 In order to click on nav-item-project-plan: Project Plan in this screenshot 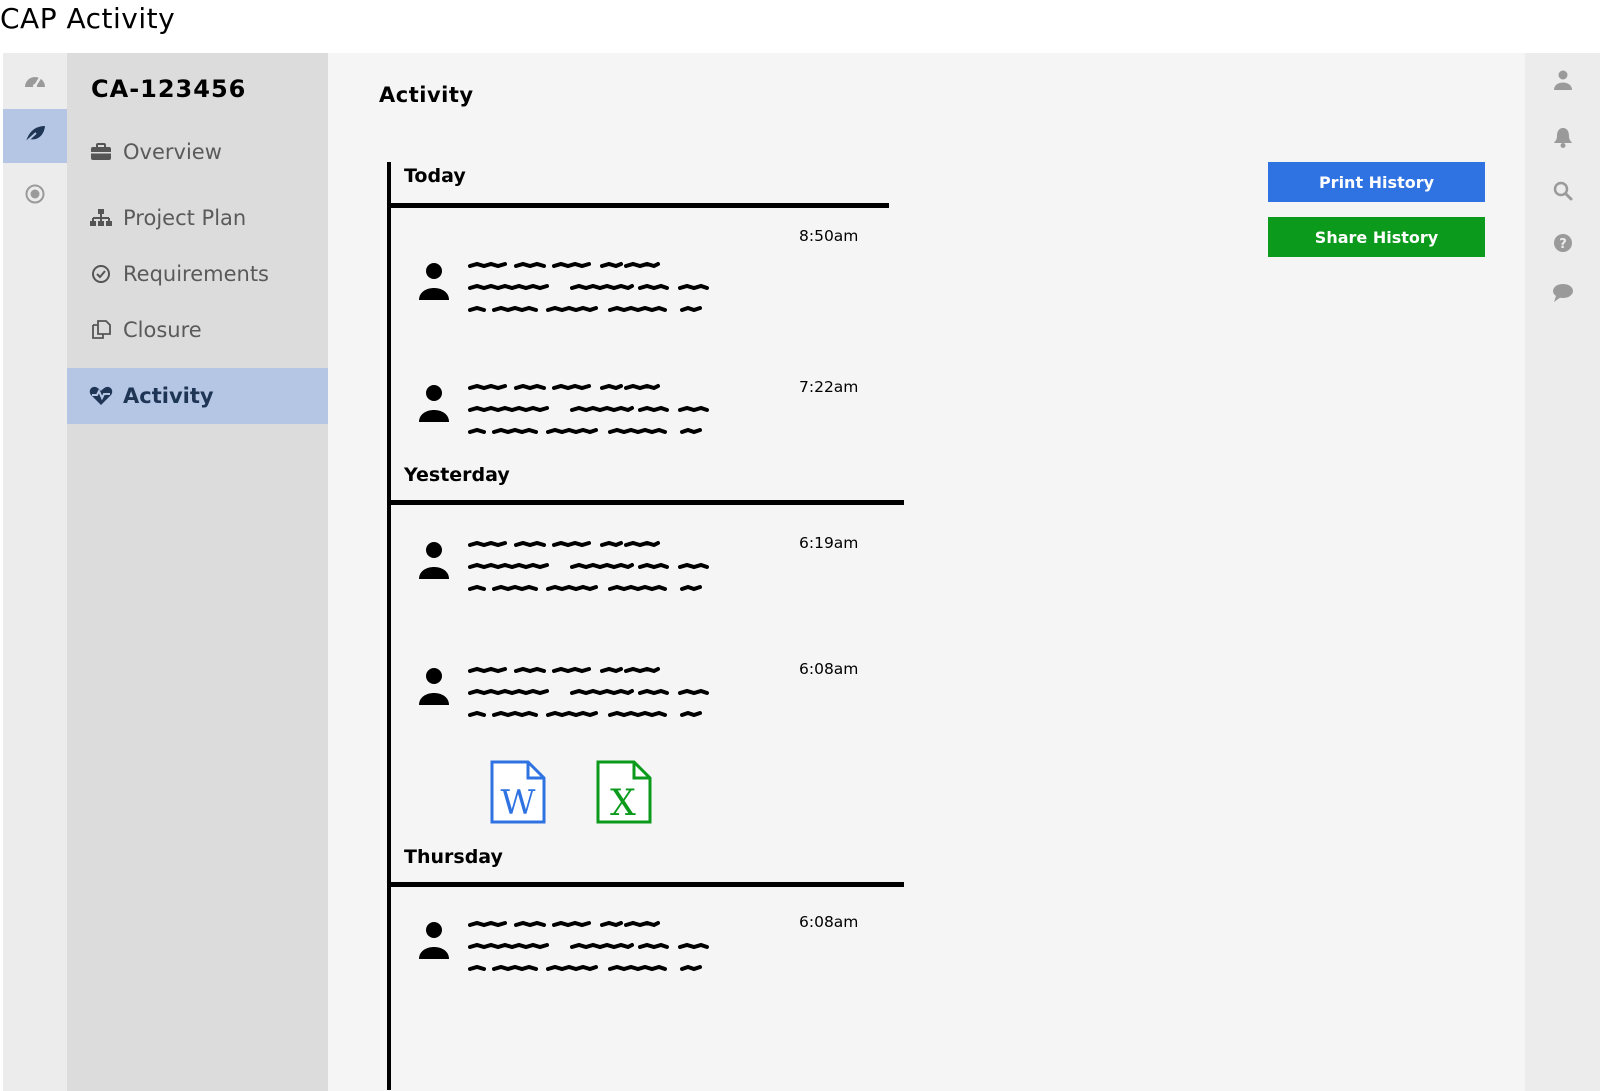, I will do `click(197, 218)`.